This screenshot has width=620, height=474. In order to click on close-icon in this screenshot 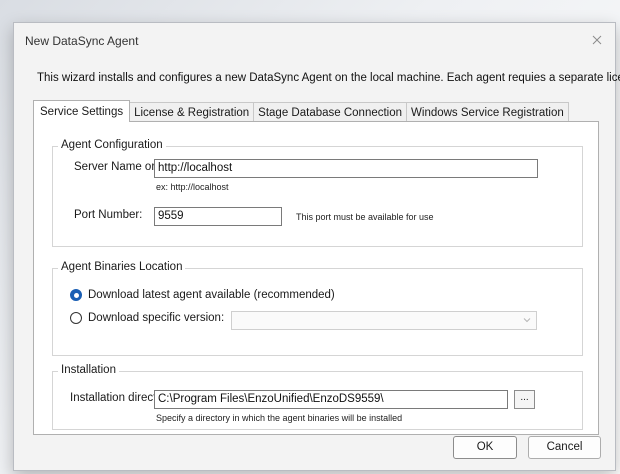, I will do `click(597, 40)`.